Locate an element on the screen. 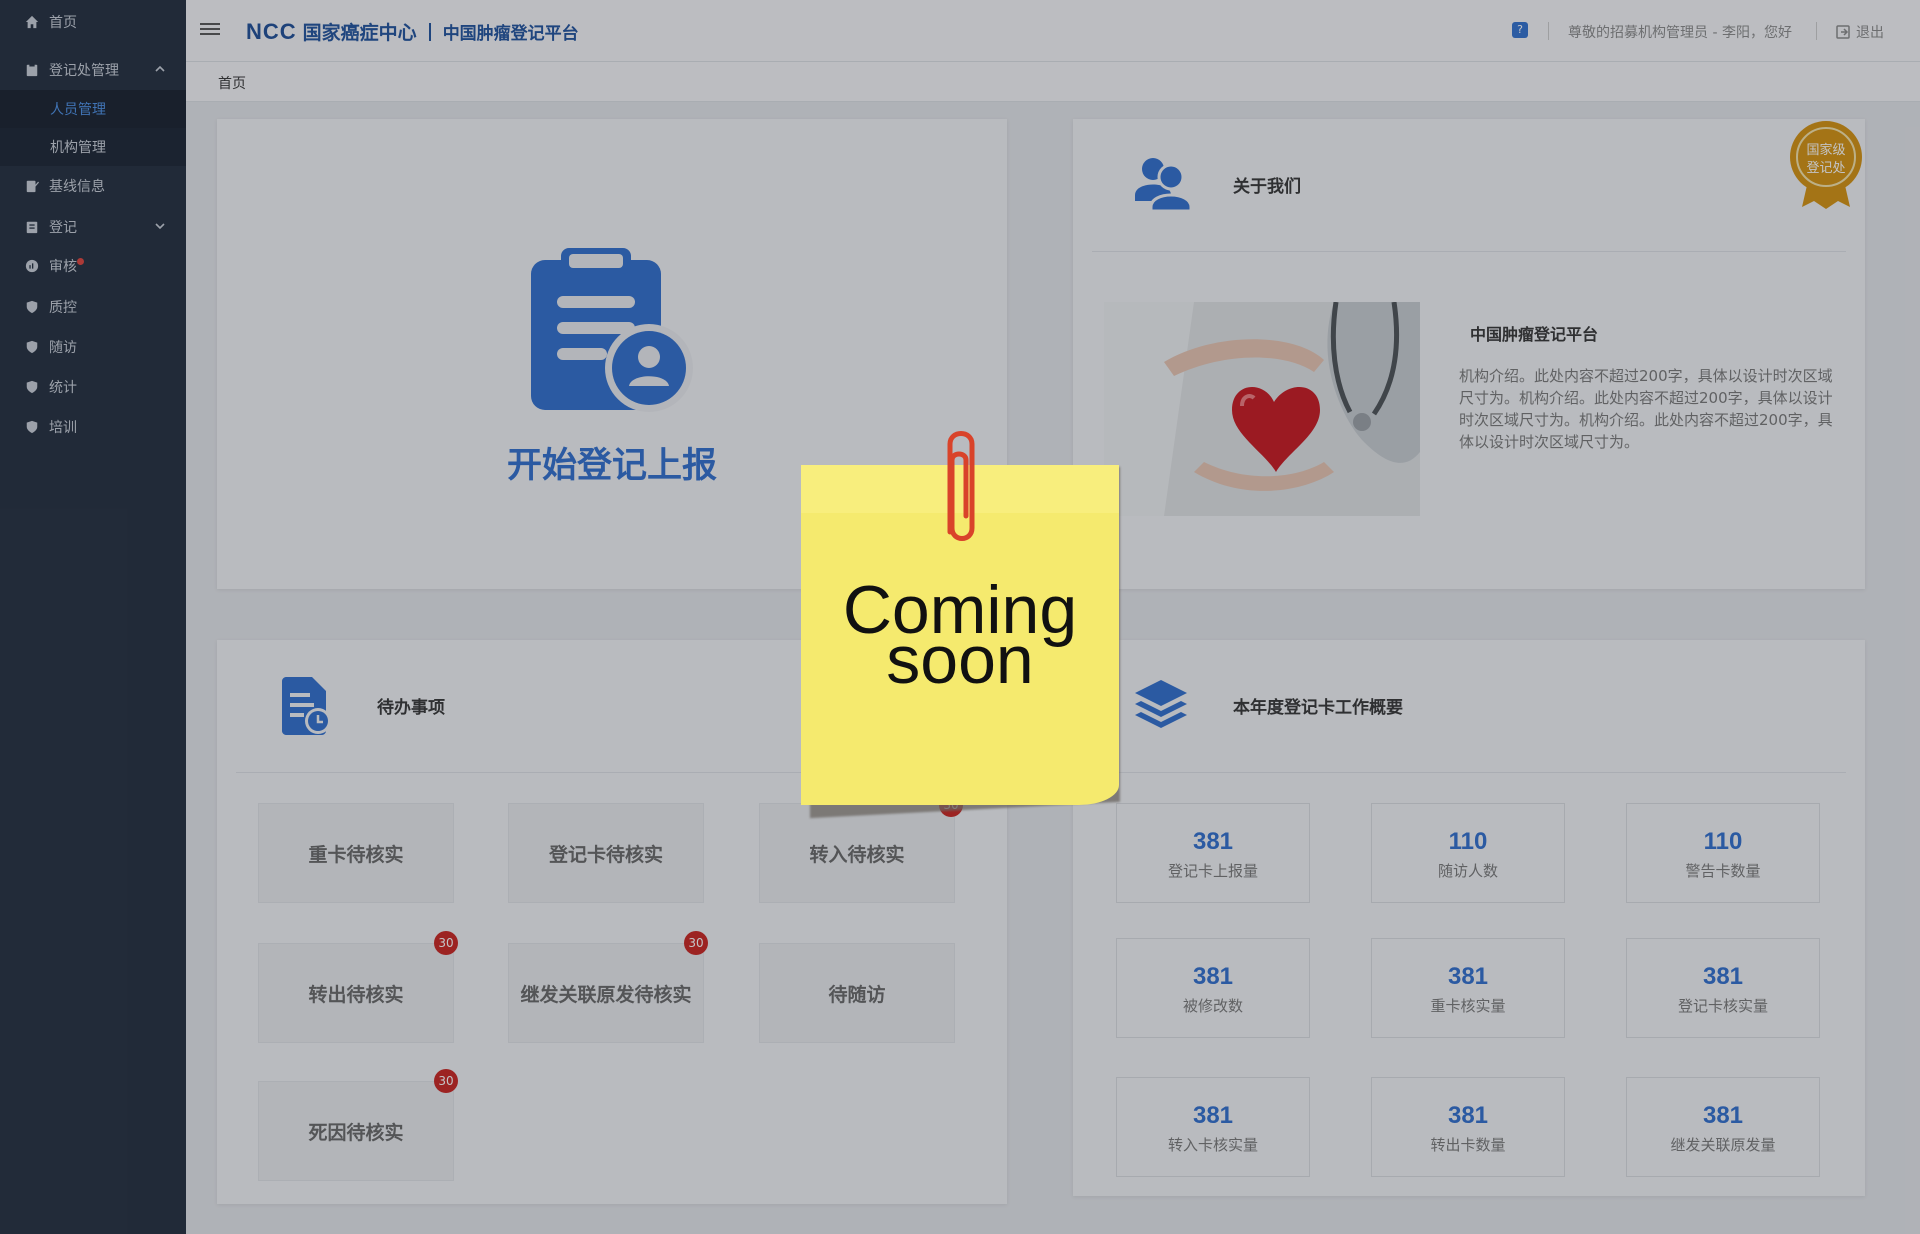  paperclip-icon is located at coordinates (961, 486).